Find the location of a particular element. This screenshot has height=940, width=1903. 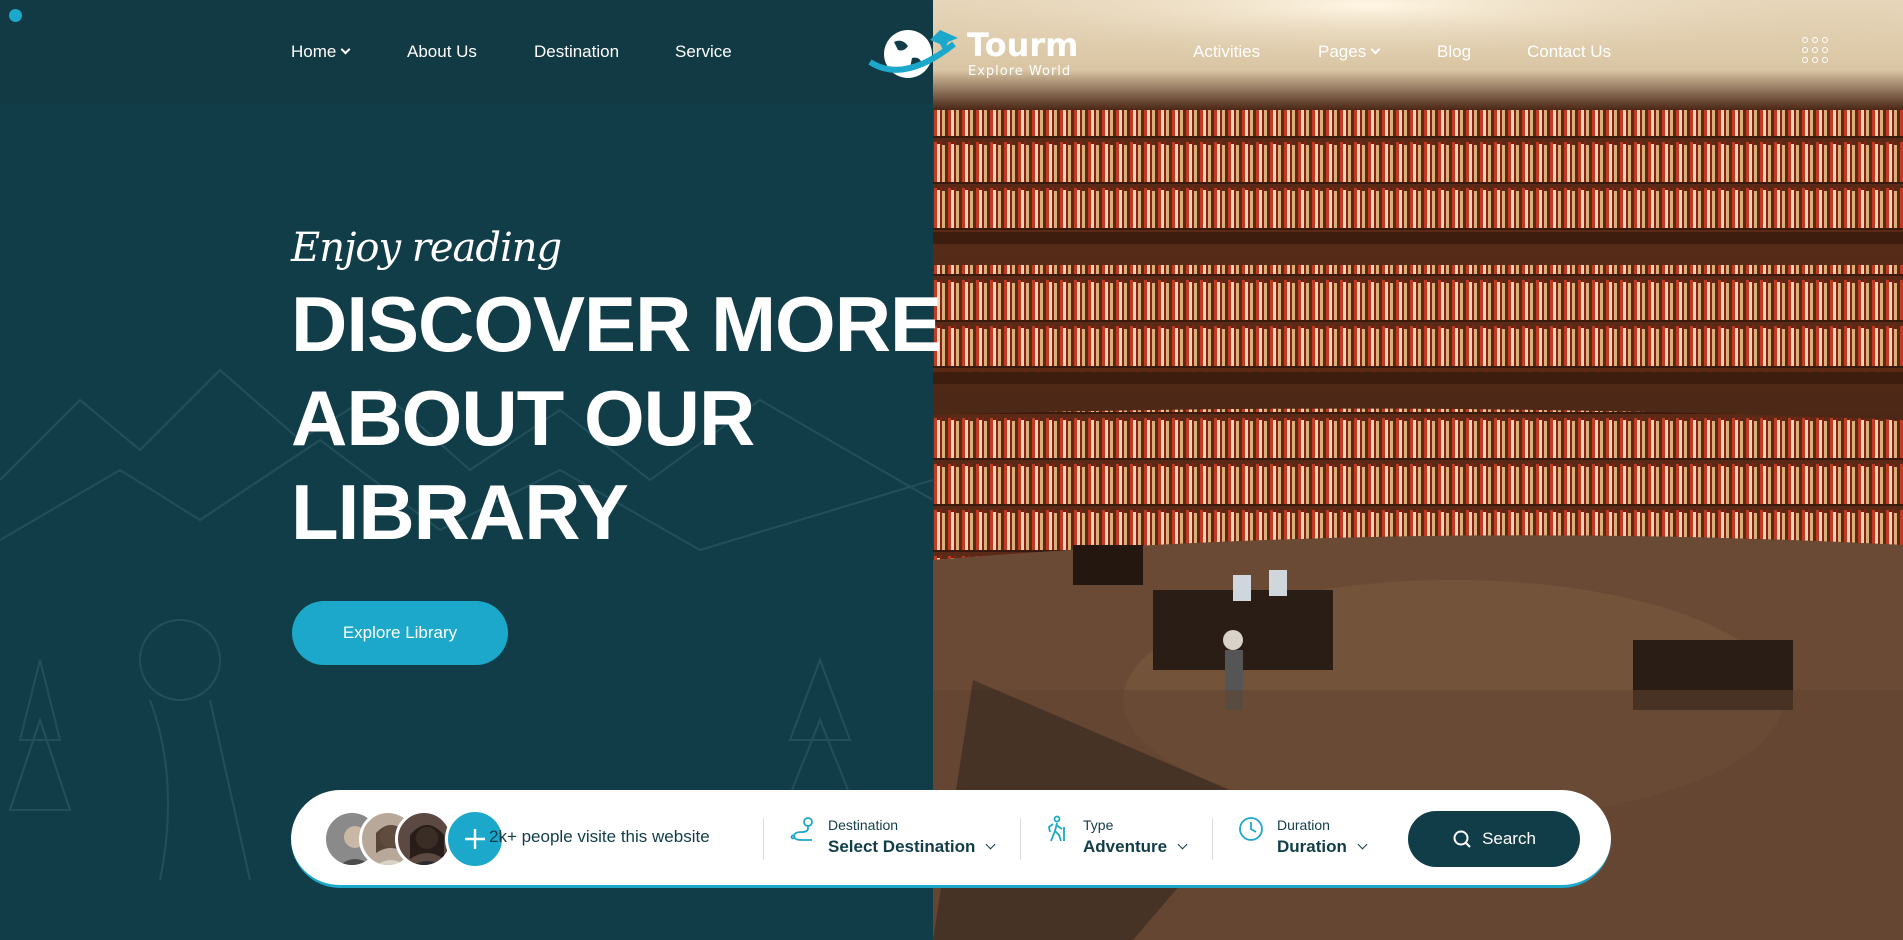

plus-icon is located at coordinates (475, 839).